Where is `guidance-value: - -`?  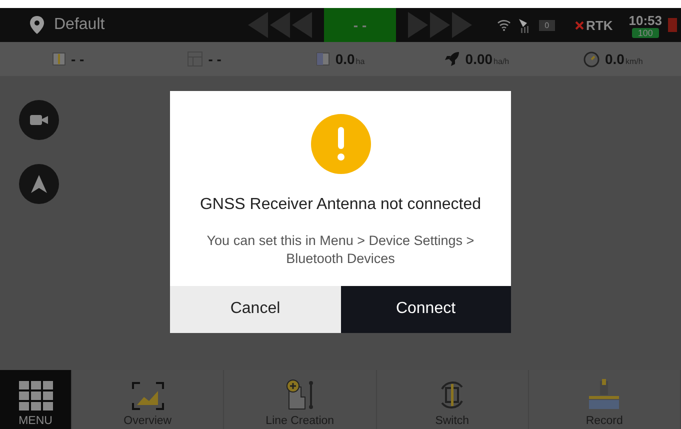
guidance-value: - - is located at coordinates (360, 25).